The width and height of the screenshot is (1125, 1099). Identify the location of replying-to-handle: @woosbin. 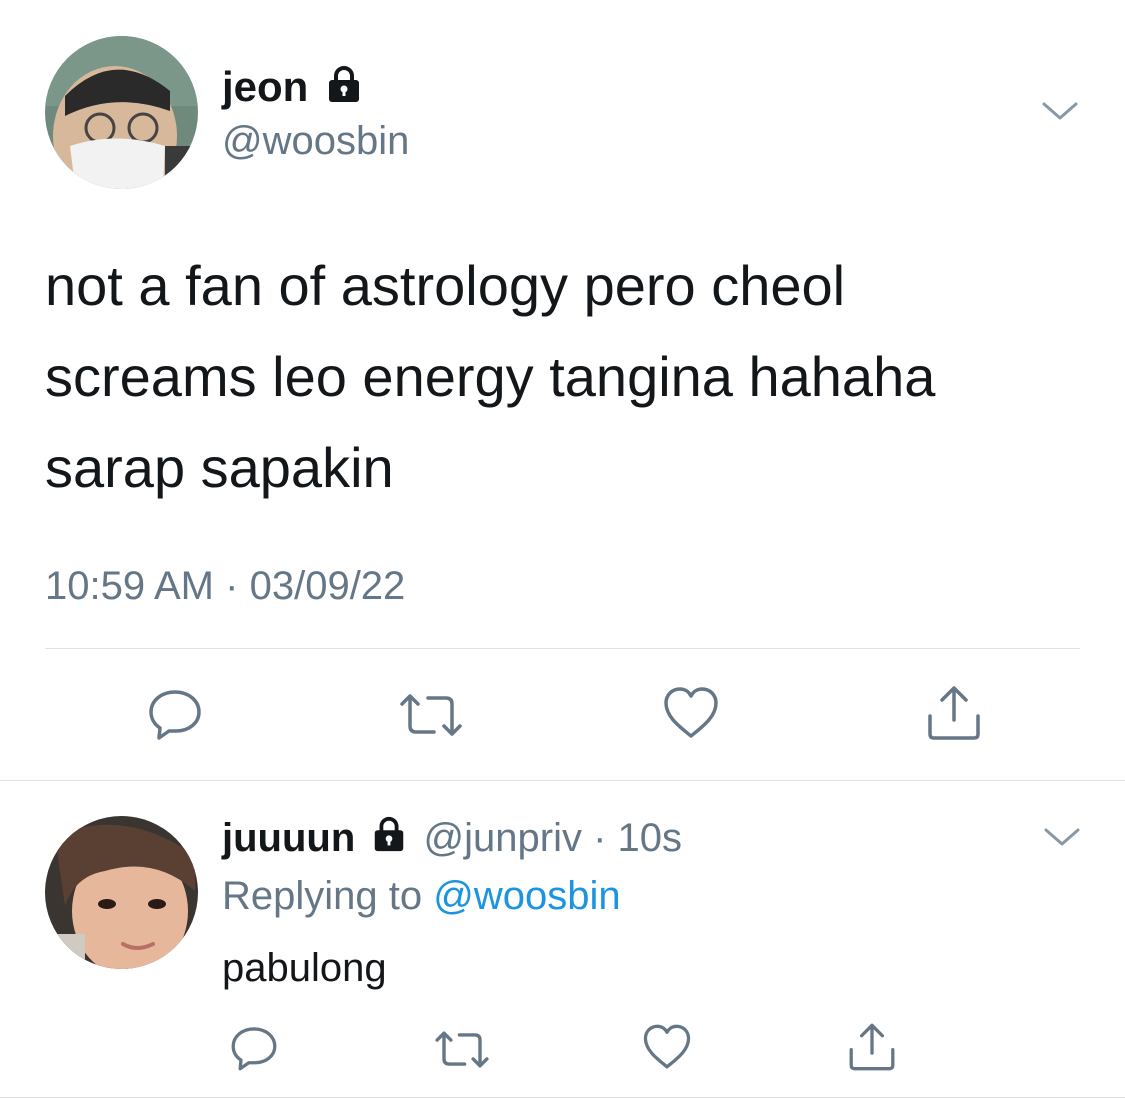
(526, 896).